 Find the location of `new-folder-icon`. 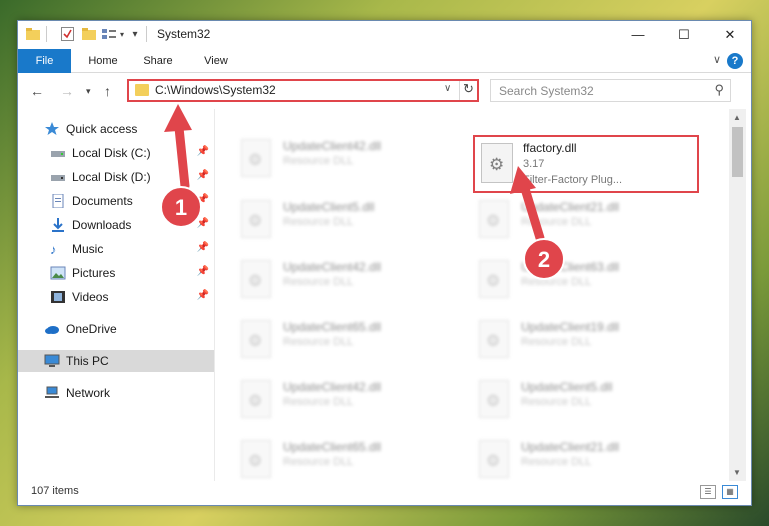

new-folder-icon is located at coordinates (89, 34).